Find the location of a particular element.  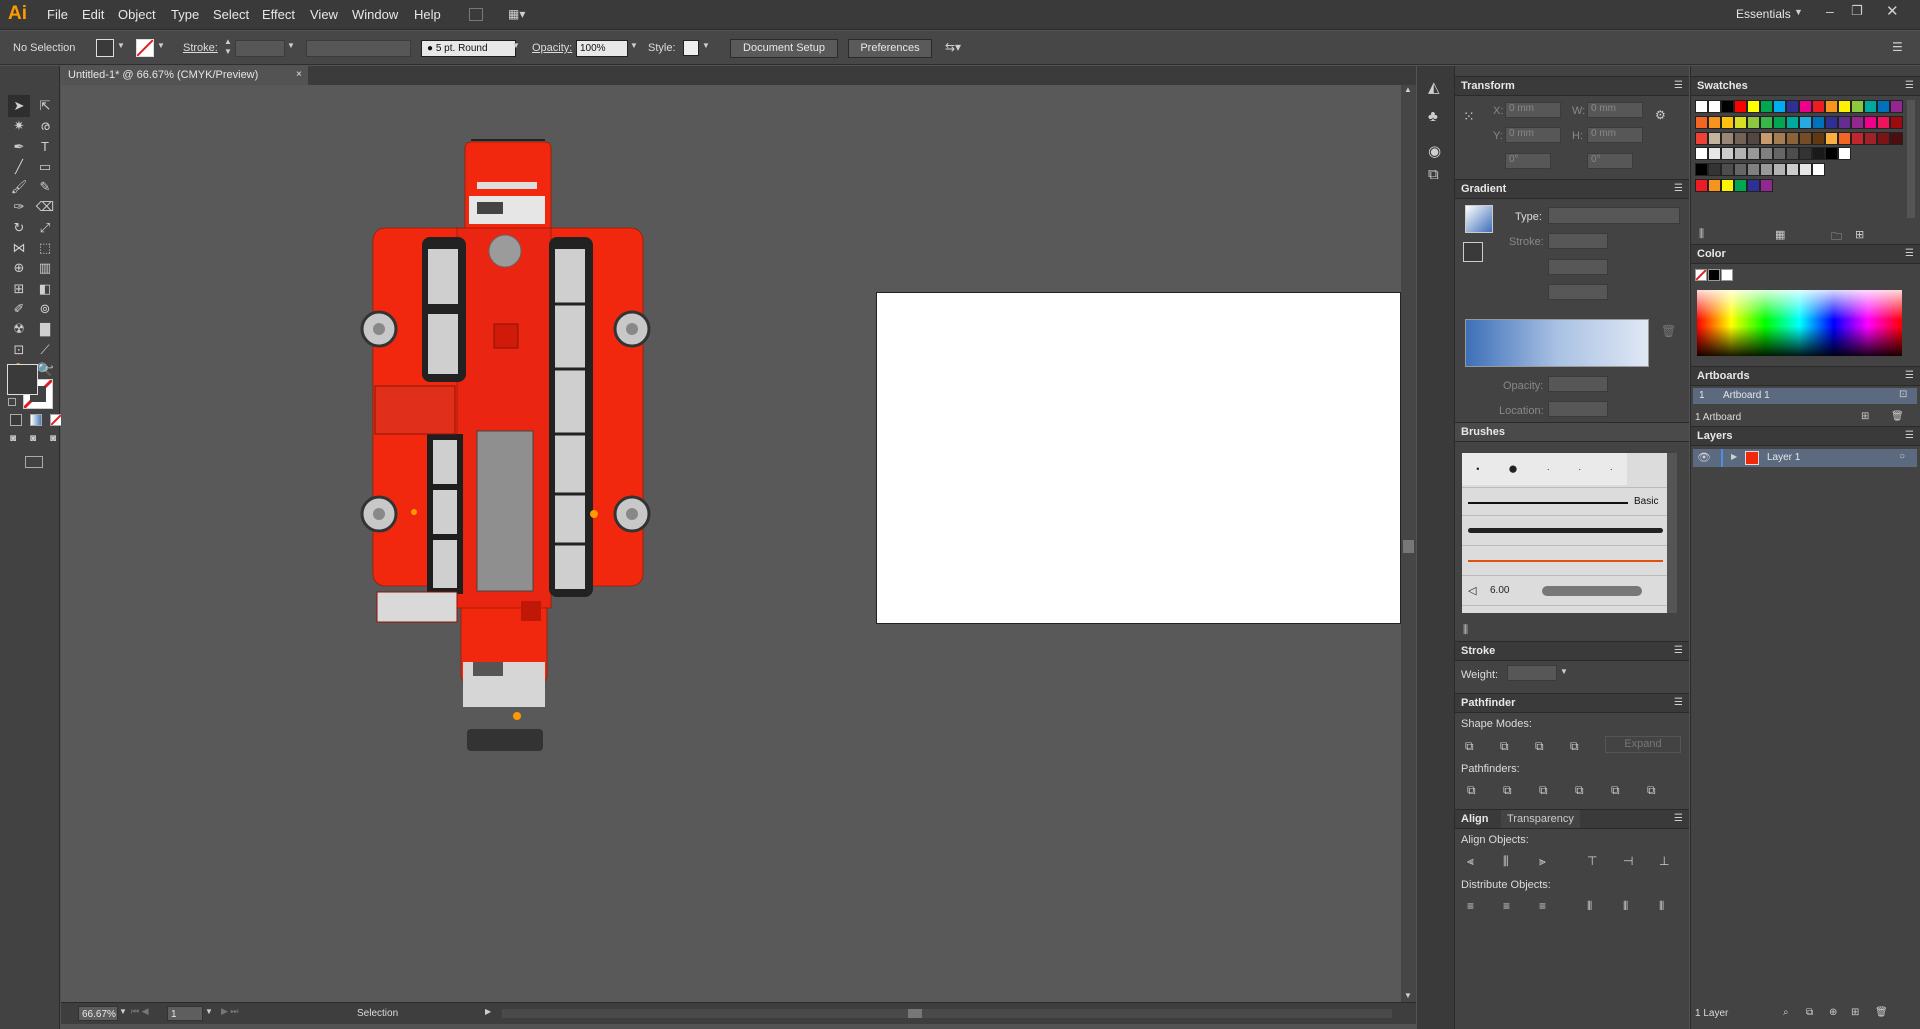

align-right-icon: ⫸ is located at coordinates (1542, 861).